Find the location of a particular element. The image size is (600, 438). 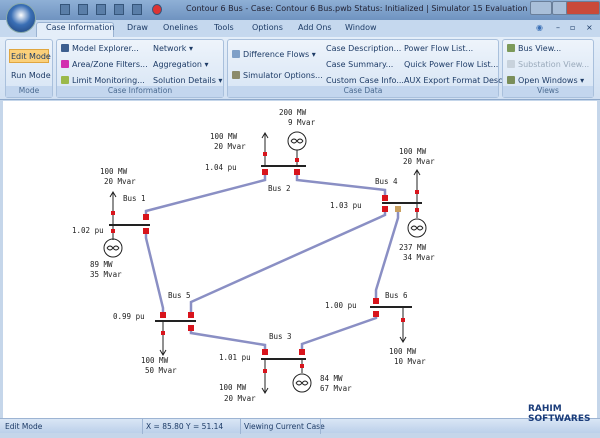

open-windows-dropdown: Open Windows ▾ is located at coordinates (545, 80).